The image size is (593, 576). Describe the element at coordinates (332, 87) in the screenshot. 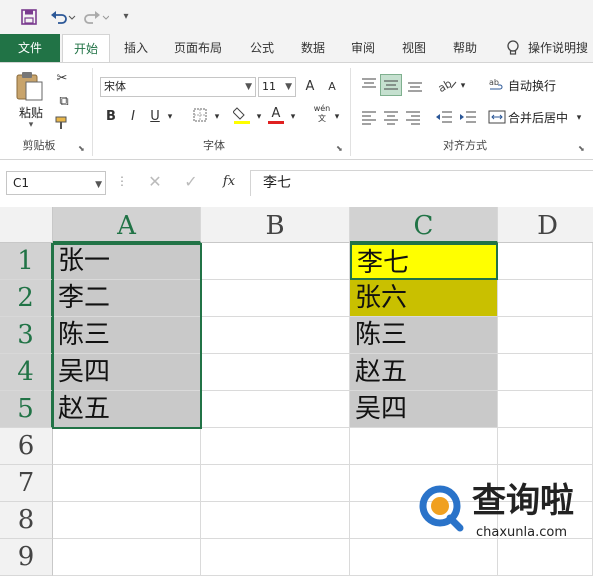

I see `shrink-font-icon: A` at that location.